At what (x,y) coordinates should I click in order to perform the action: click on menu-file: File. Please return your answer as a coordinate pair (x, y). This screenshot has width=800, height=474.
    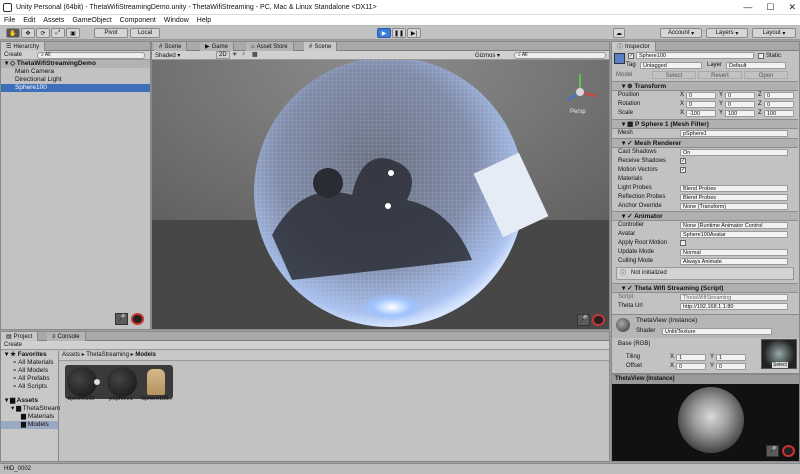
    Looking at the image, I should click on (9, 20).